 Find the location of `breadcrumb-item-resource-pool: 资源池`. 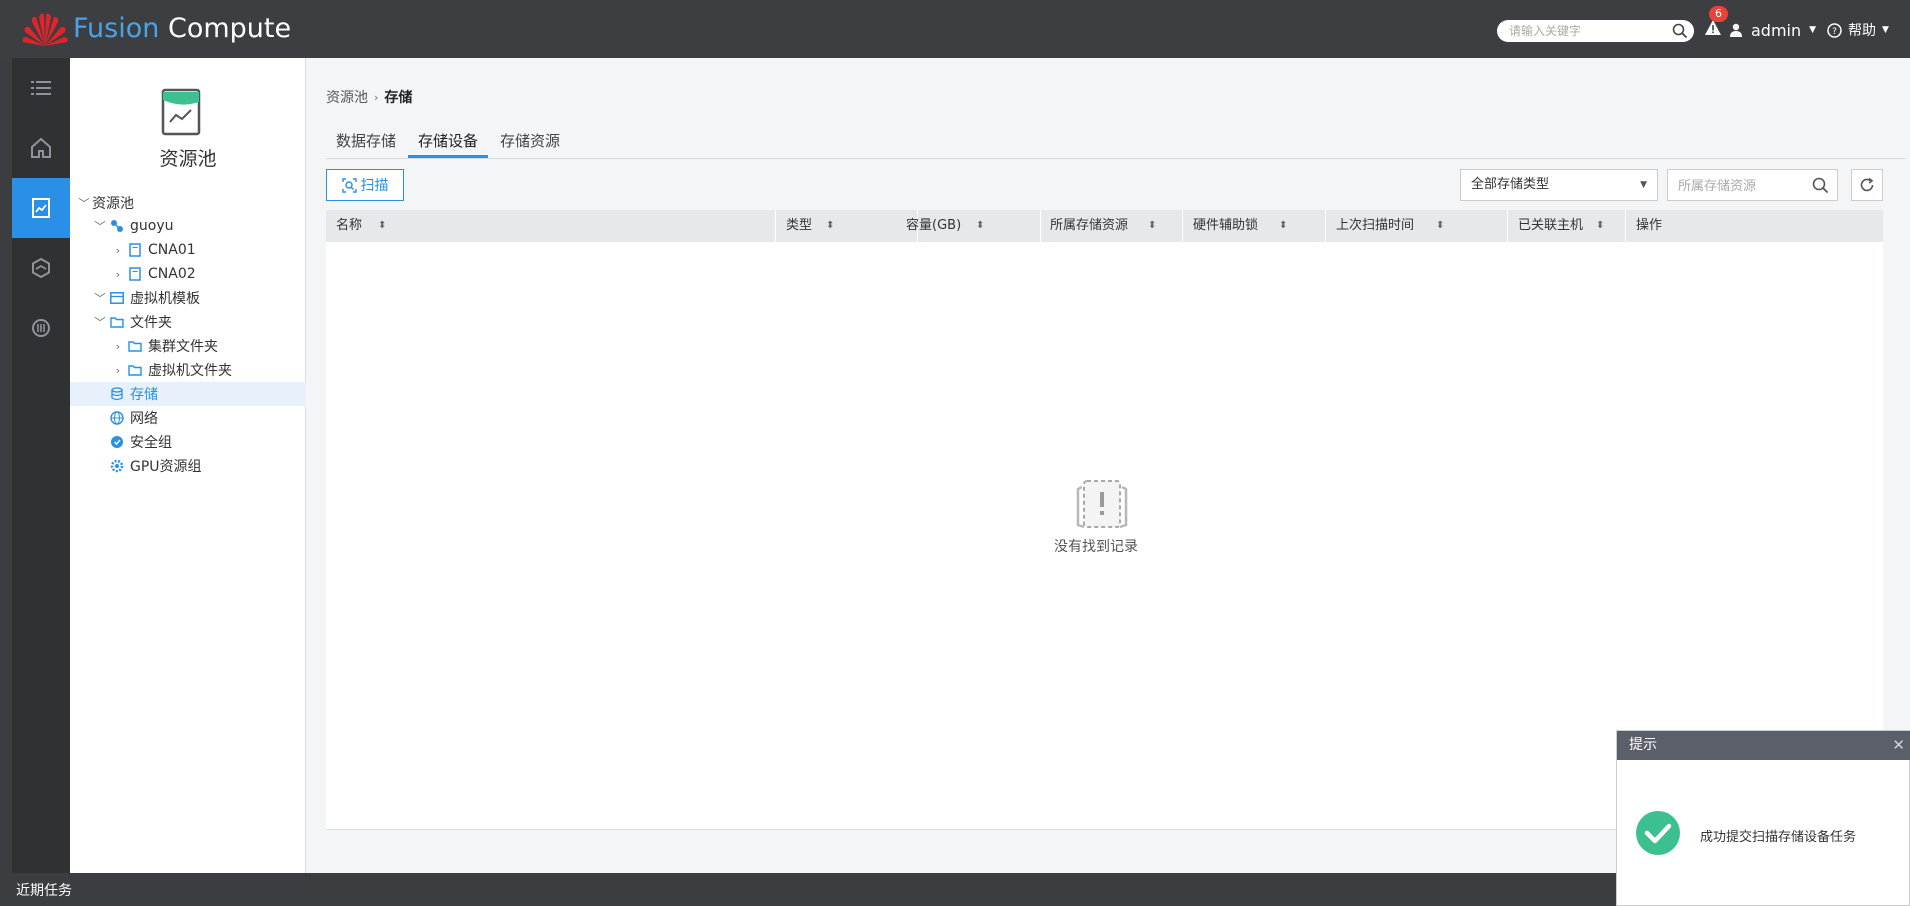

breadcrumb-item-resource-pool: 资源池 is located at coordinates (347, 97).